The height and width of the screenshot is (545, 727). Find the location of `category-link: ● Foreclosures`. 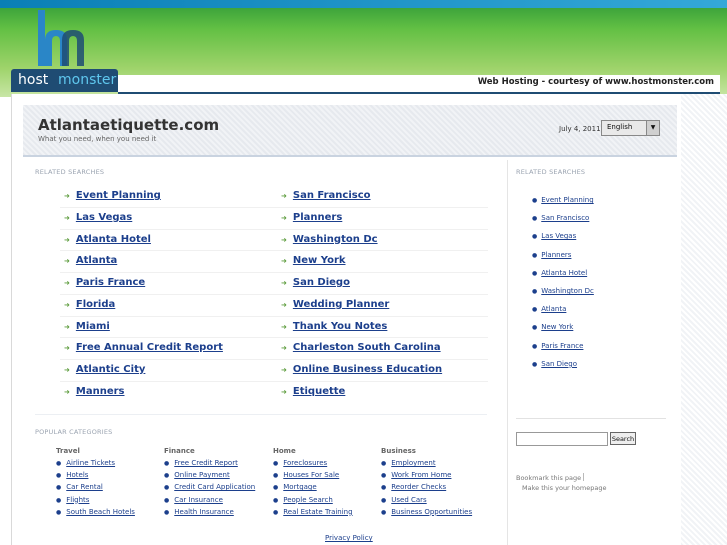

category-link: ● Foreclosures is located at coordinates (300, 463).